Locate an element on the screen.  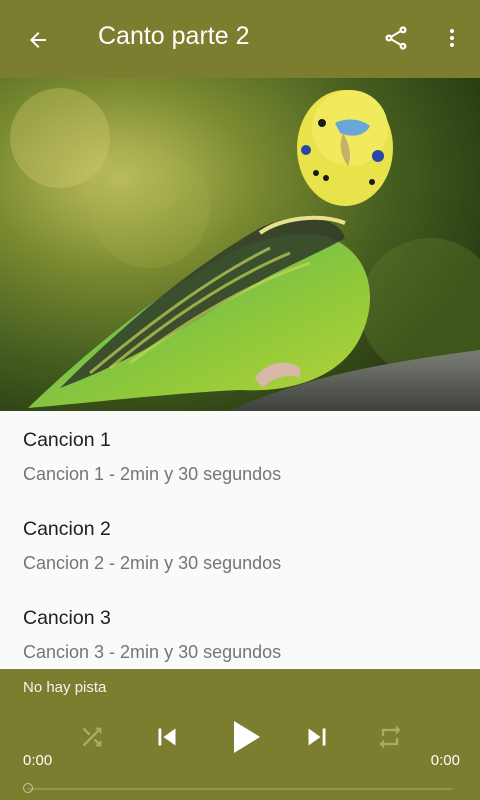
arrow-back-icon is located at coordinates (38, 40).